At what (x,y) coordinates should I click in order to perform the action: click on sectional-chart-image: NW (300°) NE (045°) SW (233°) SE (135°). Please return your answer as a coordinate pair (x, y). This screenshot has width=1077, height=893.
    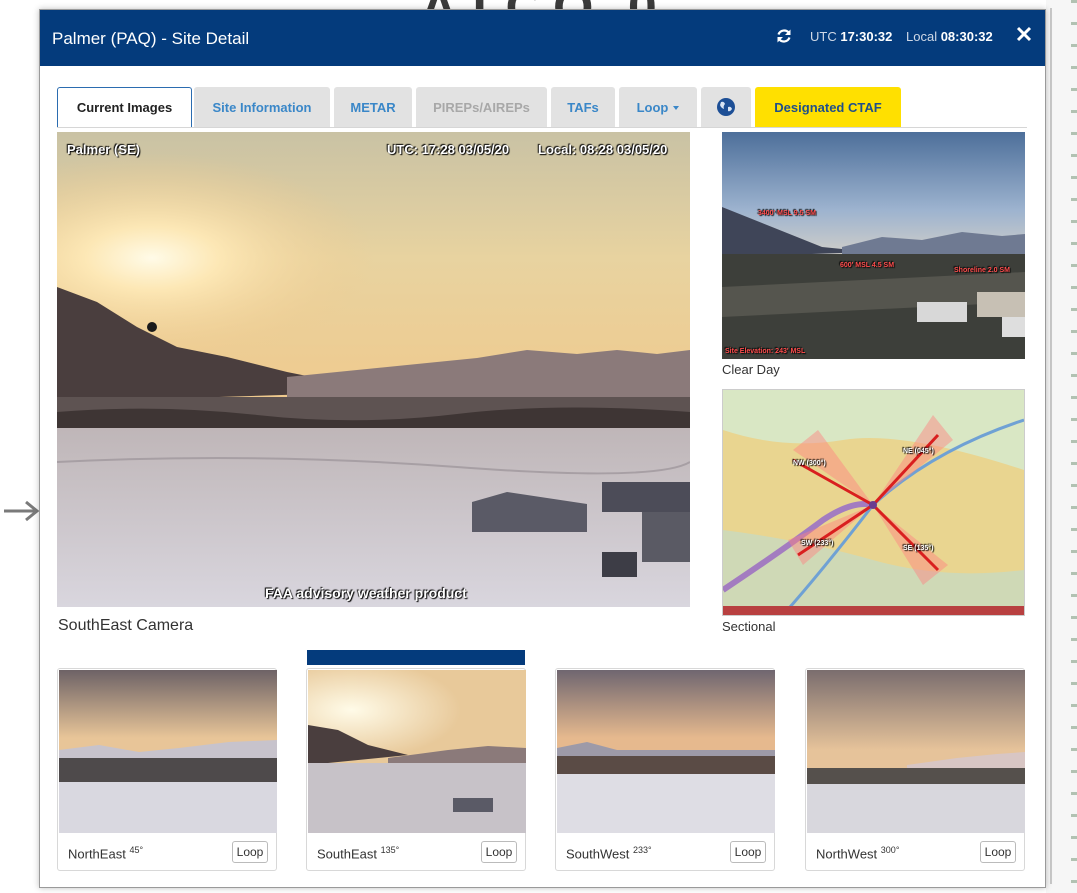
    Looking at the image, I should click on (873, 502).